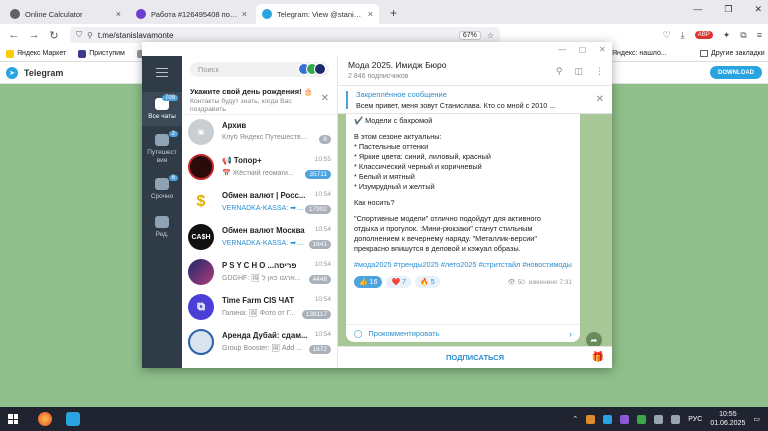 The image size is (768, 431). What do you see at coordinates (162, 196) in the screenshot?
I see `folder-label: Срочно` at bounding box center [162, 196].